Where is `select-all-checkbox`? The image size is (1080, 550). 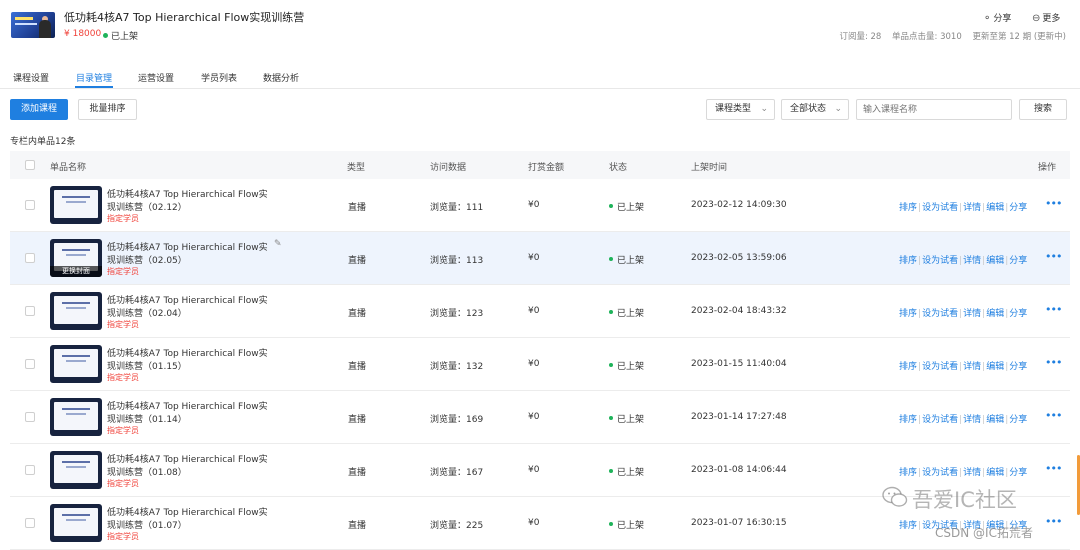
select-all-checkbox is located at coordinates (30, 165).